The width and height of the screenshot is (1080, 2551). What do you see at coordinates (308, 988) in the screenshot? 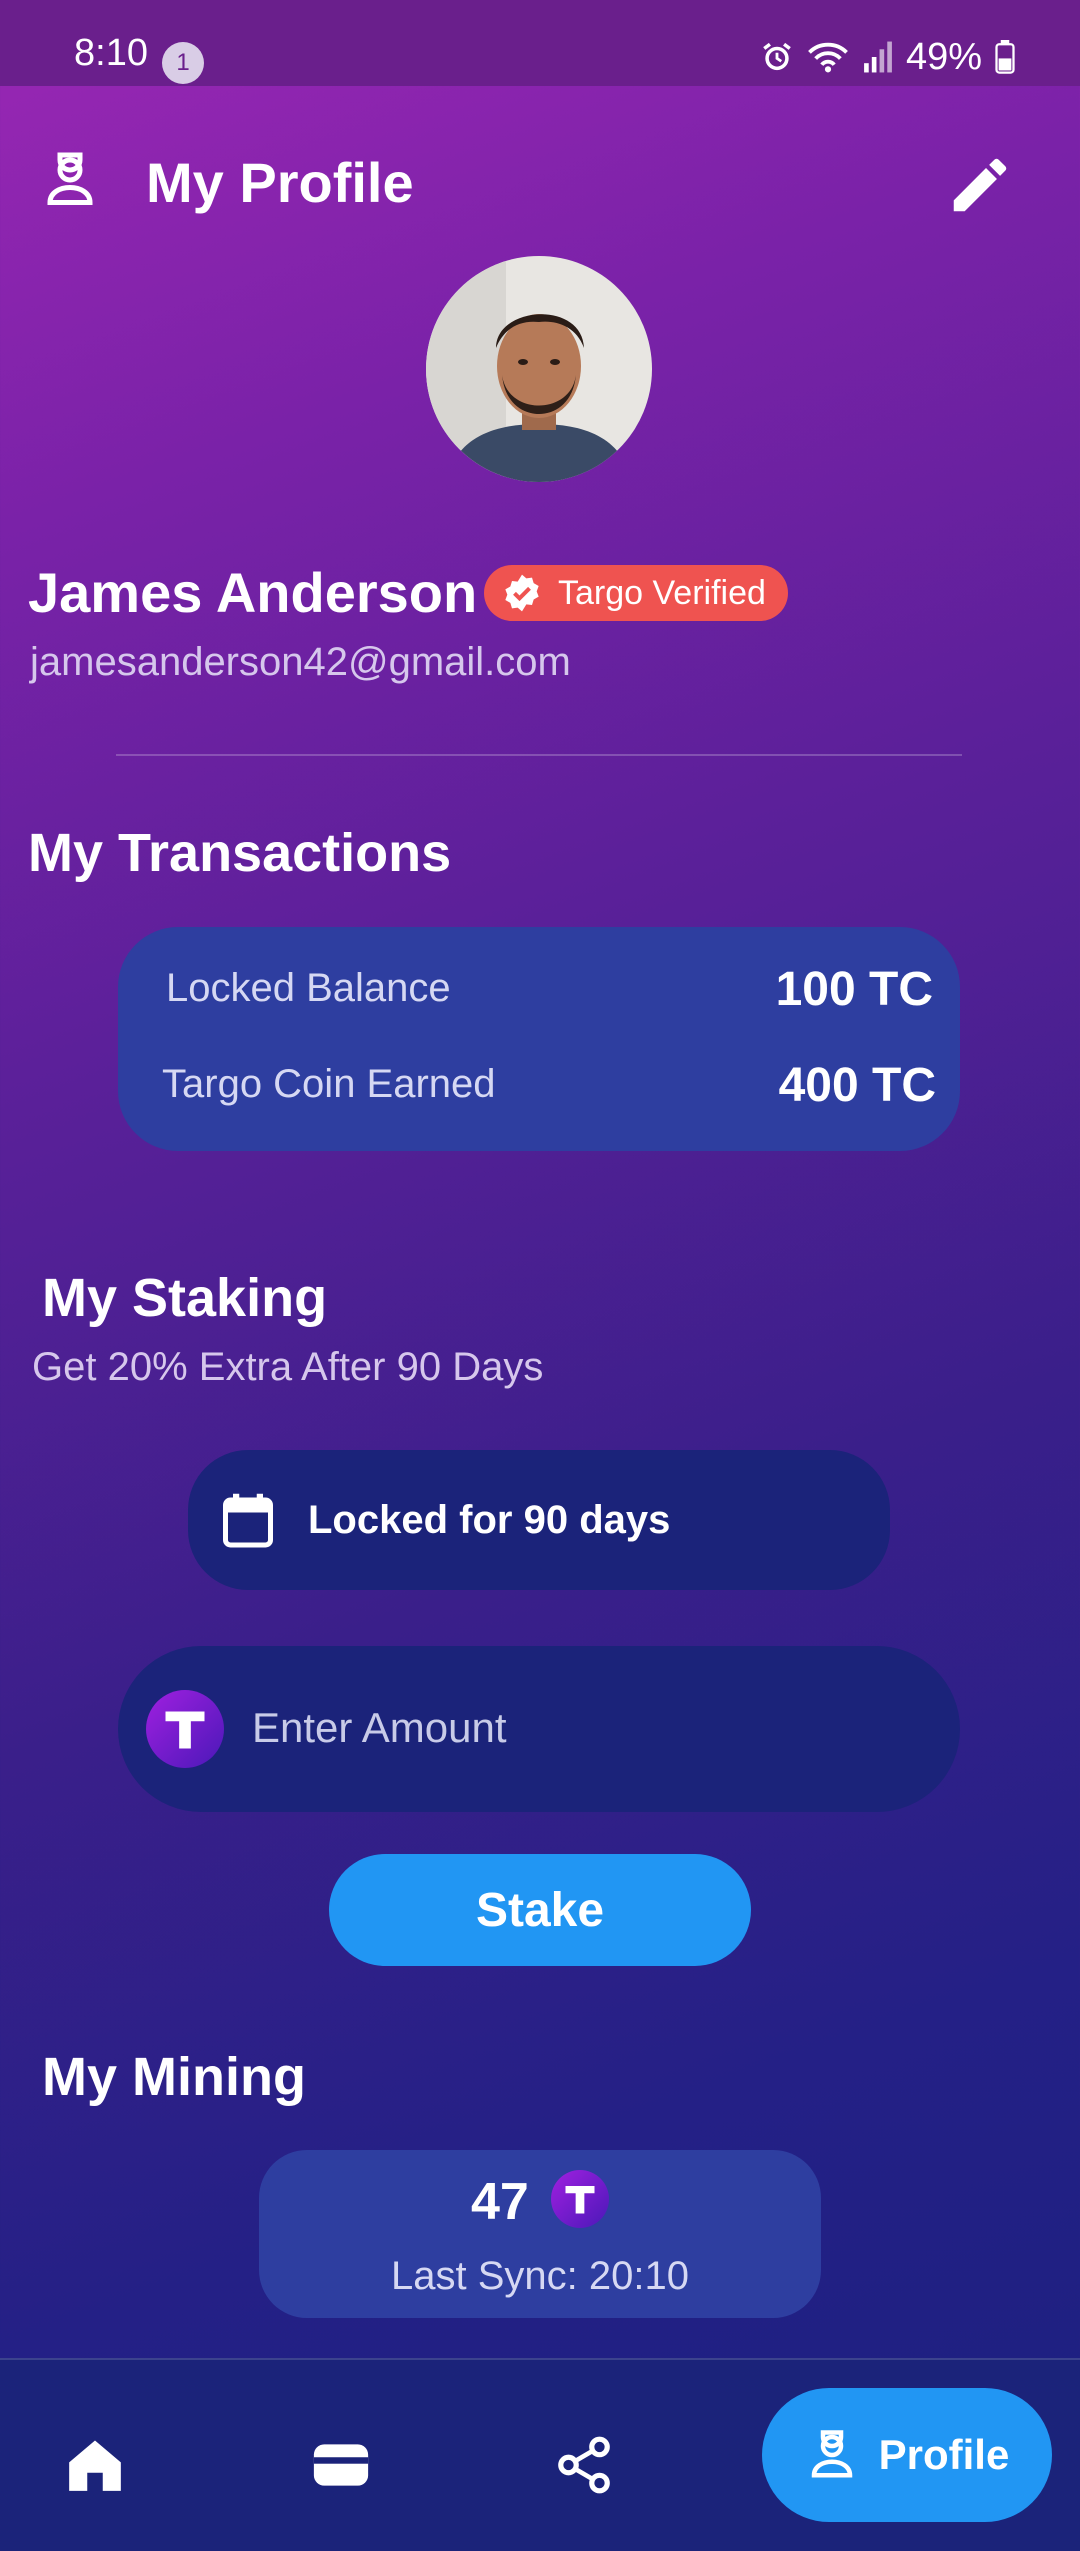
I see `locked-balance-label: Locked Balance` at bounding box center [308, 988].